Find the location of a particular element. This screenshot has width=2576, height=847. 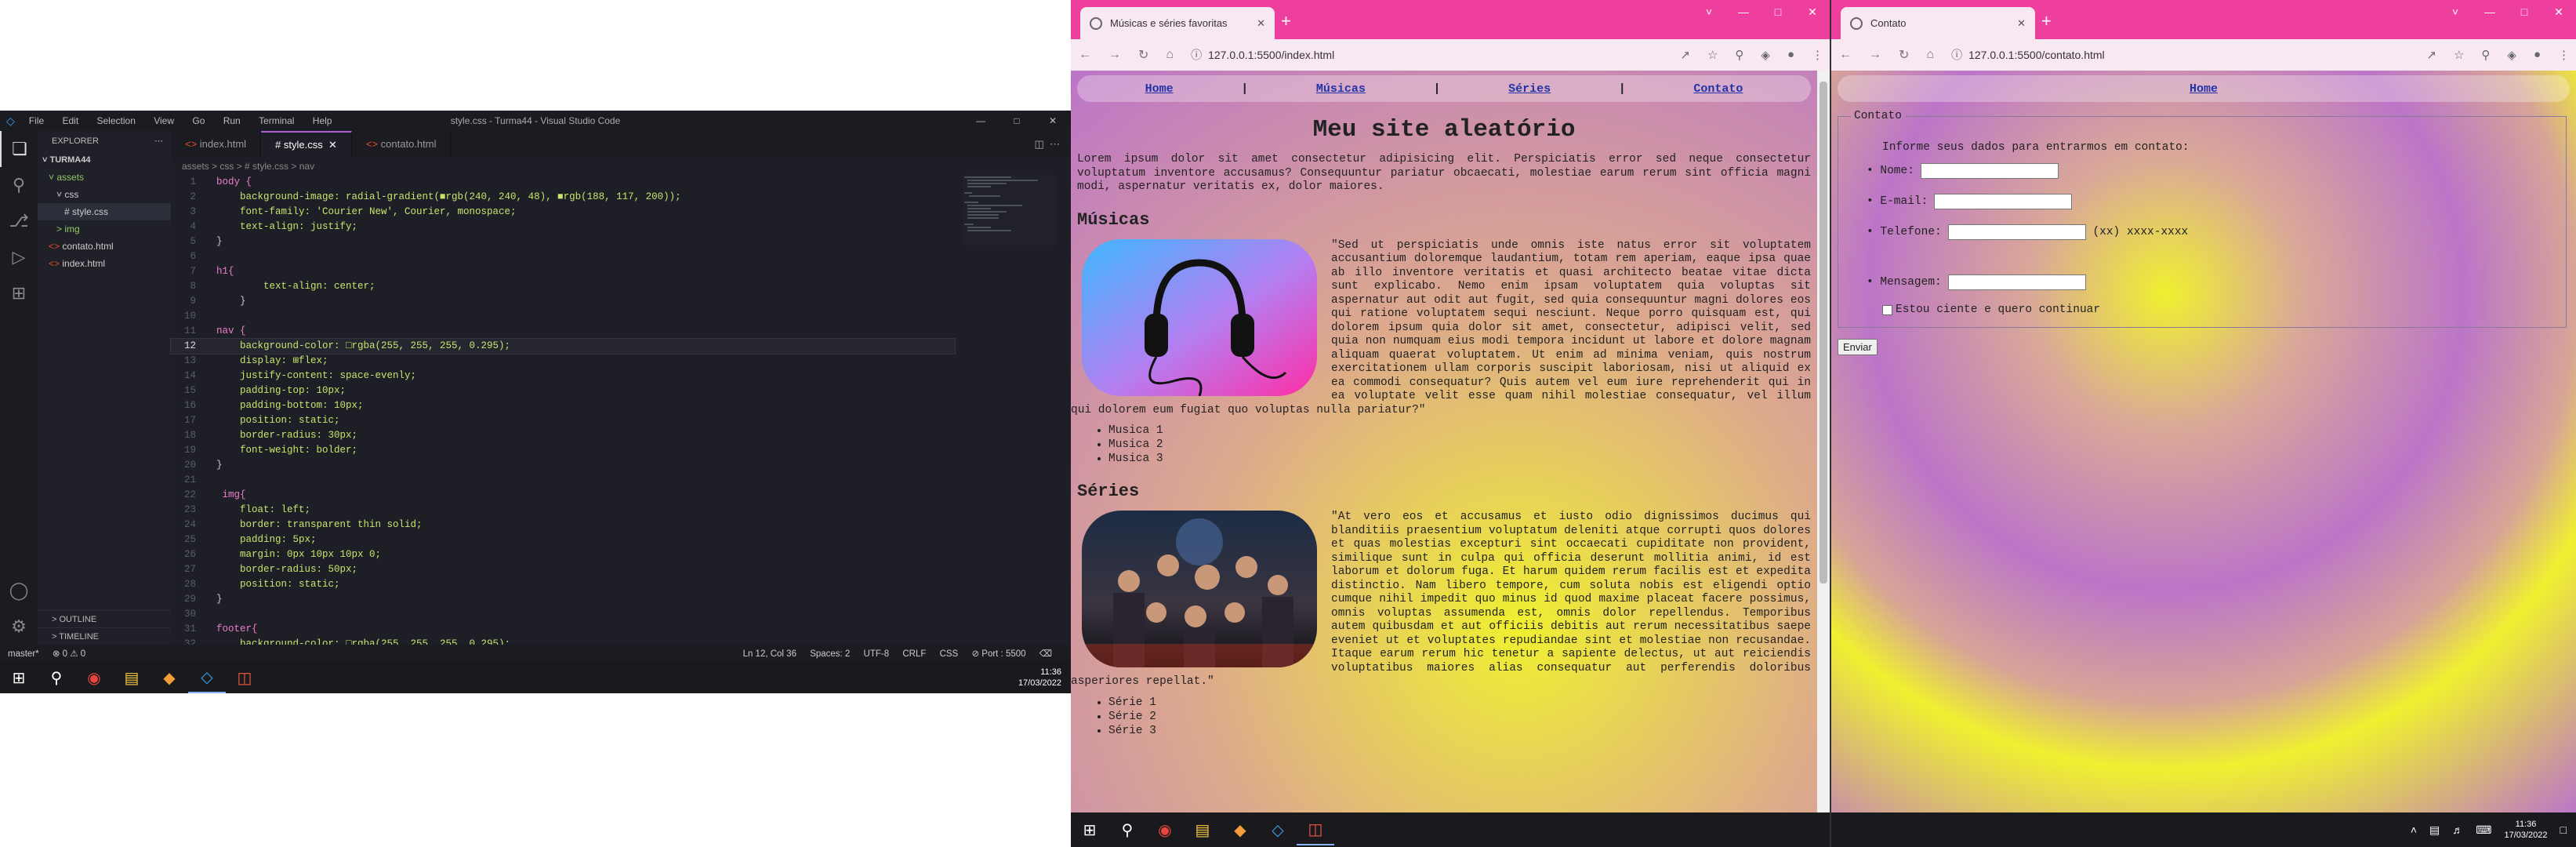

profile-avatar: ● is located at coordinates (1791, 55).